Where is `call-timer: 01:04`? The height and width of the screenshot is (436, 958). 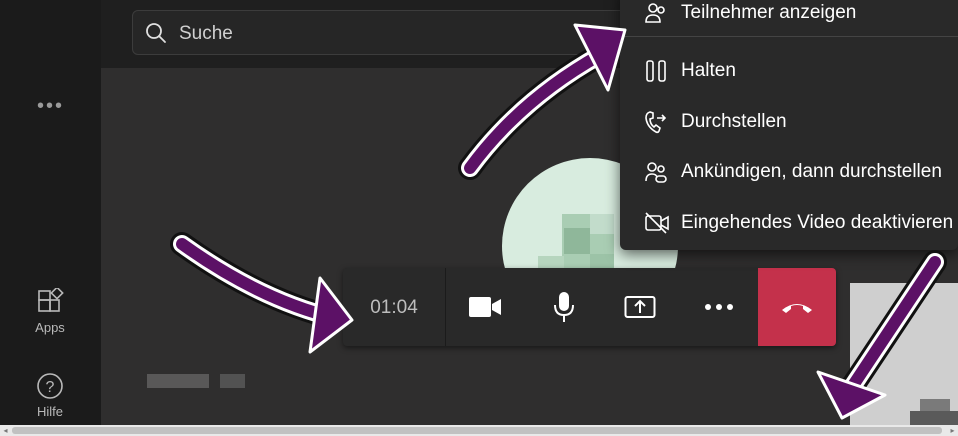 call-timer: 01:04 is located at coordinates (394, 307).